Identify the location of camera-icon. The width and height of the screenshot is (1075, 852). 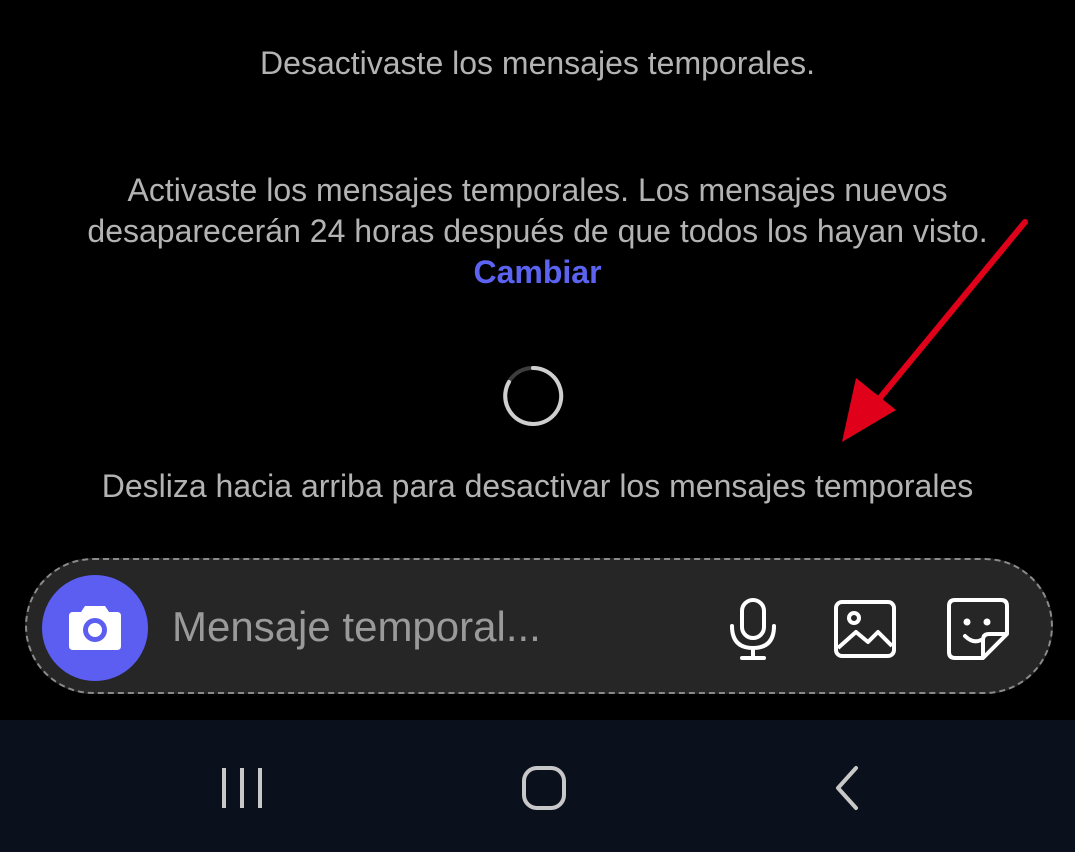
(95, 628).